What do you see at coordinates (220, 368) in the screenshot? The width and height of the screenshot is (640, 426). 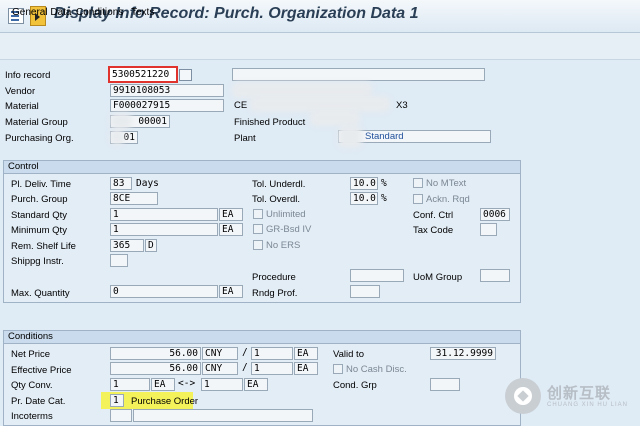 I see `effective-price-currency: CNY` at bounding box center [220, 368].